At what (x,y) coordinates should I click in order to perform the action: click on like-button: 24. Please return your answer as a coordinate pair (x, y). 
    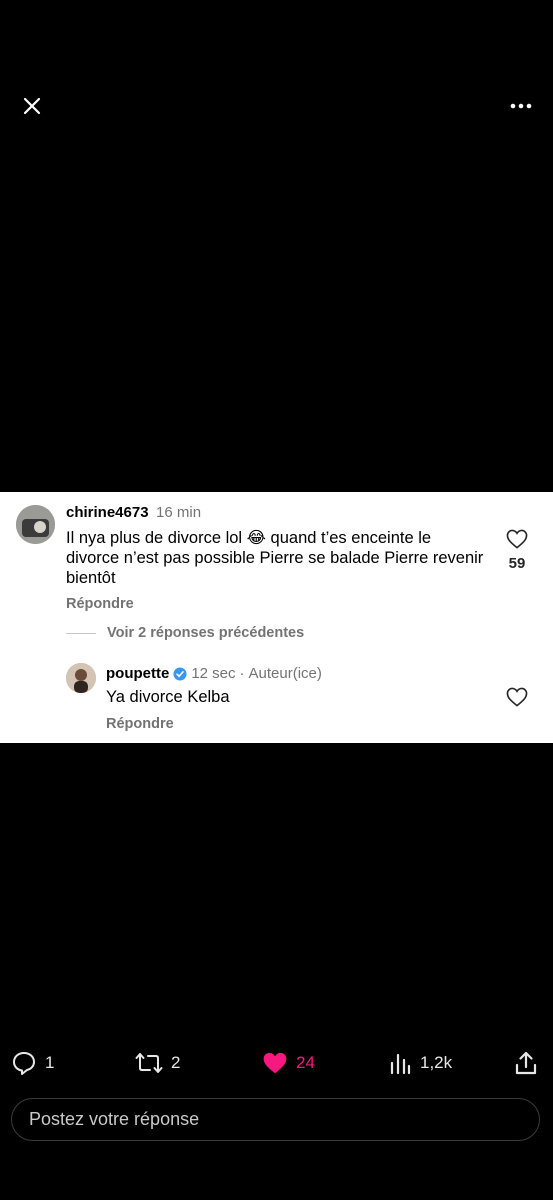
    Looking at the image, I should click on (288, 1063).